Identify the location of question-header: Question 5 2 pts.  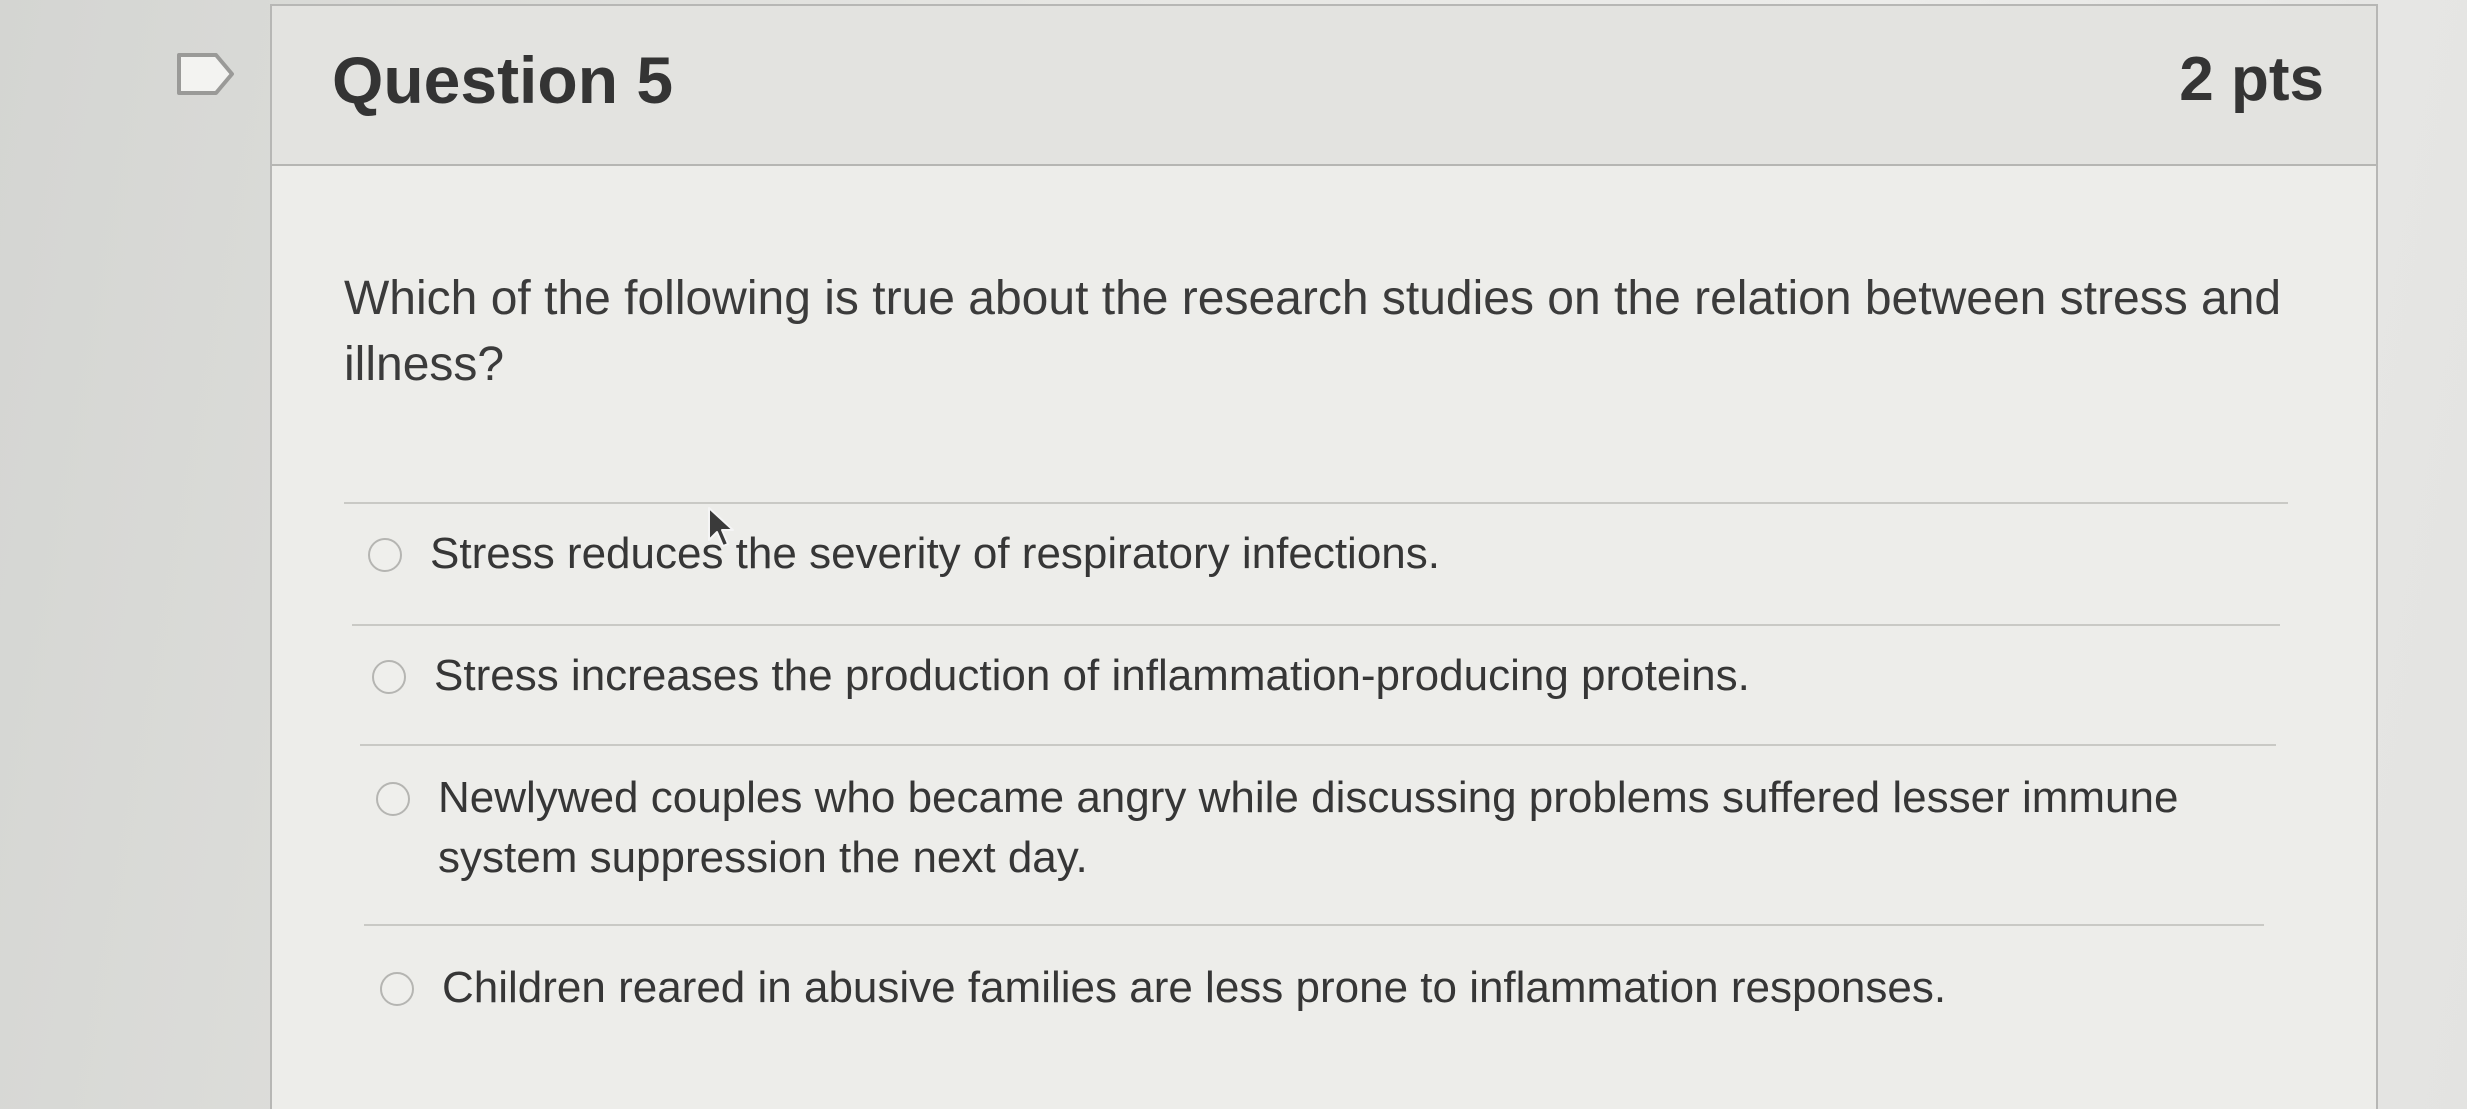
(1324, 86).